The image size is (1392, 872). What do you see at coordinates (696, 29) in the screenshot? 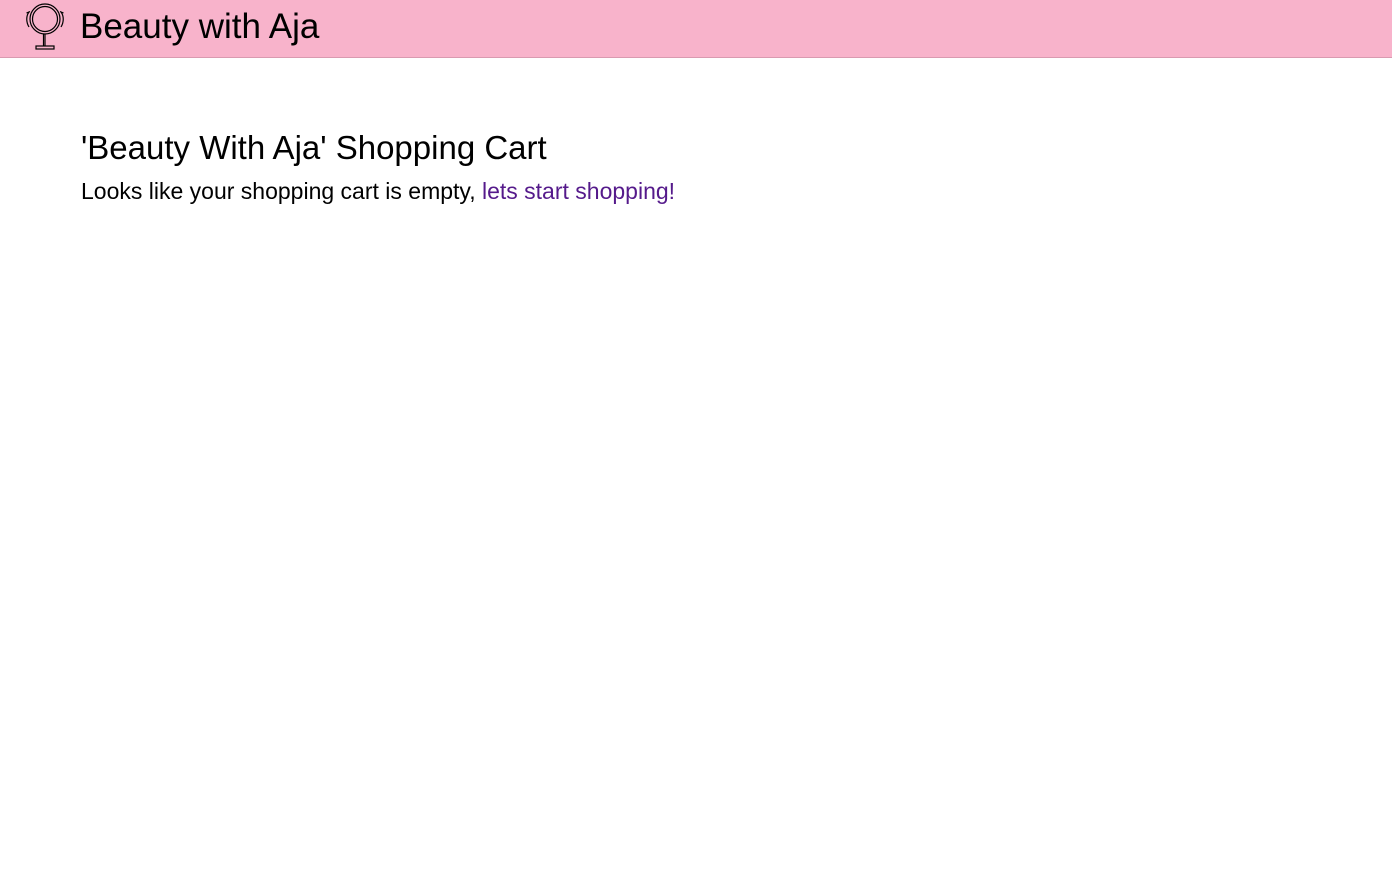
I see `site-header: Beauty with Aja` at bounding box center [696, 29].